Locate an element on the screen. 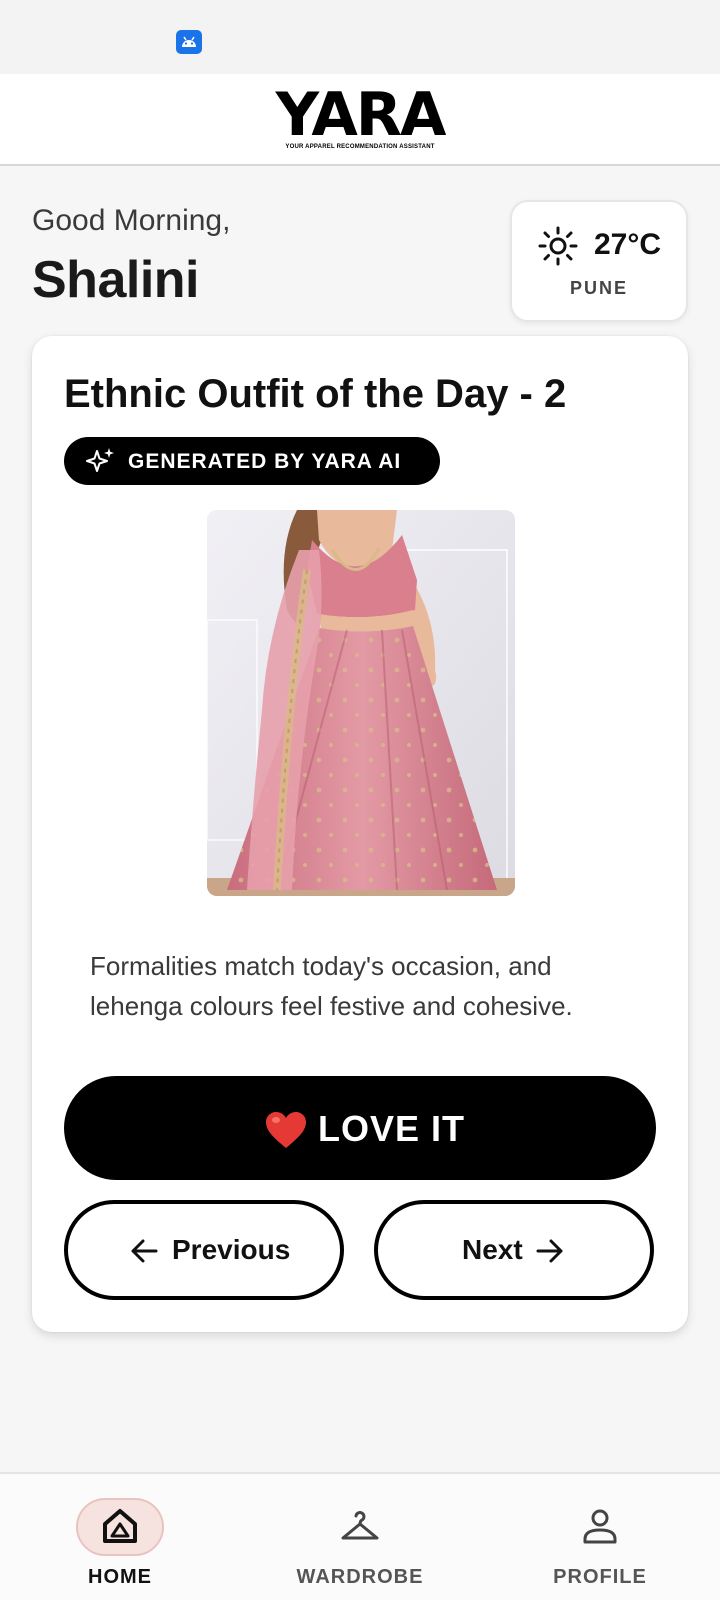 The image size is (720, 1600). bottom-navigation: HOME WARDROBE PROFILE is located at coordinates (360, 1536).